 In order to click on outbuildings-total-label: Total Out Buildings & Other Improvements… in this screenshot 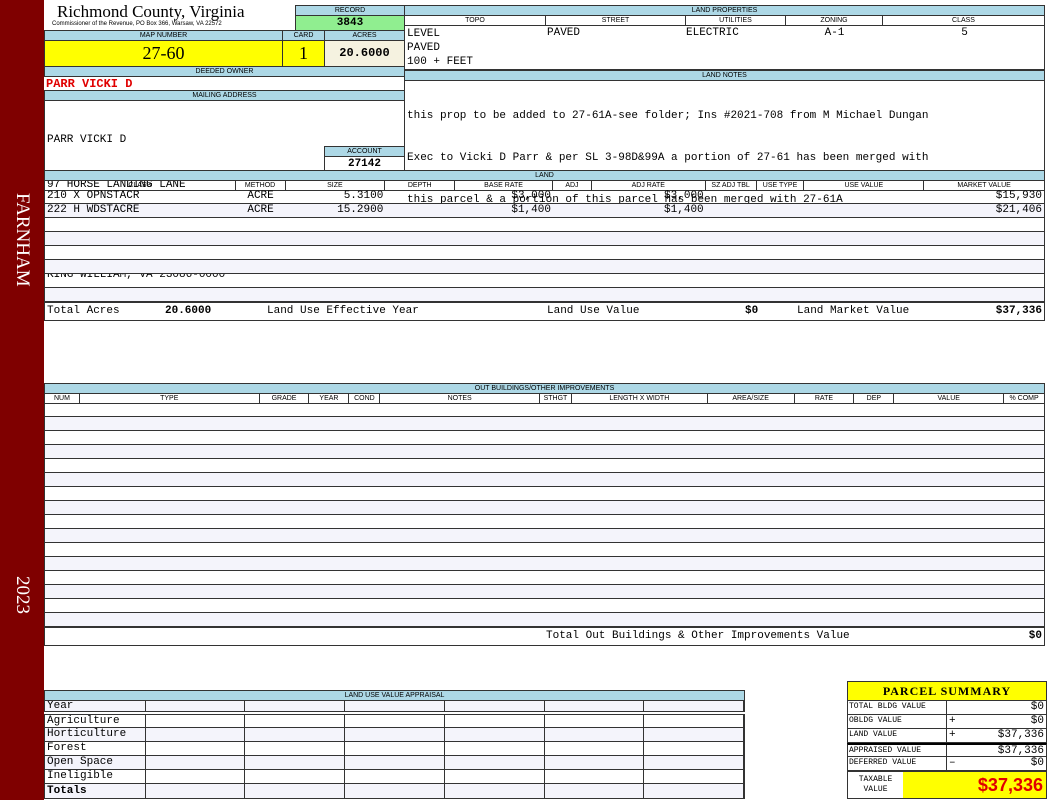, I will do `click(698, 636)`.